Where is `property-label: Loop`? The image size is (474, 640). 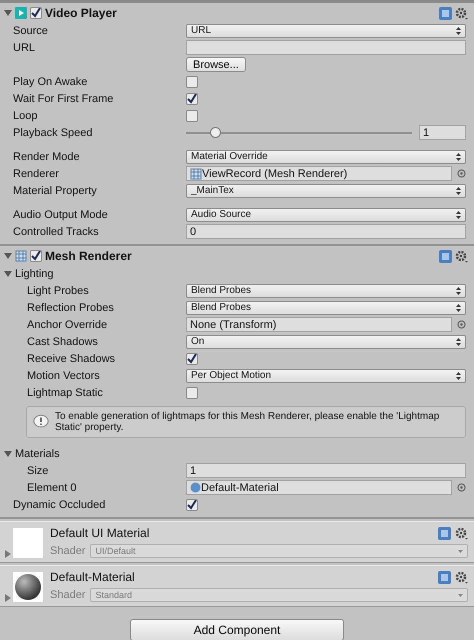
property-label: Loop is located at coordinates (25, 116).